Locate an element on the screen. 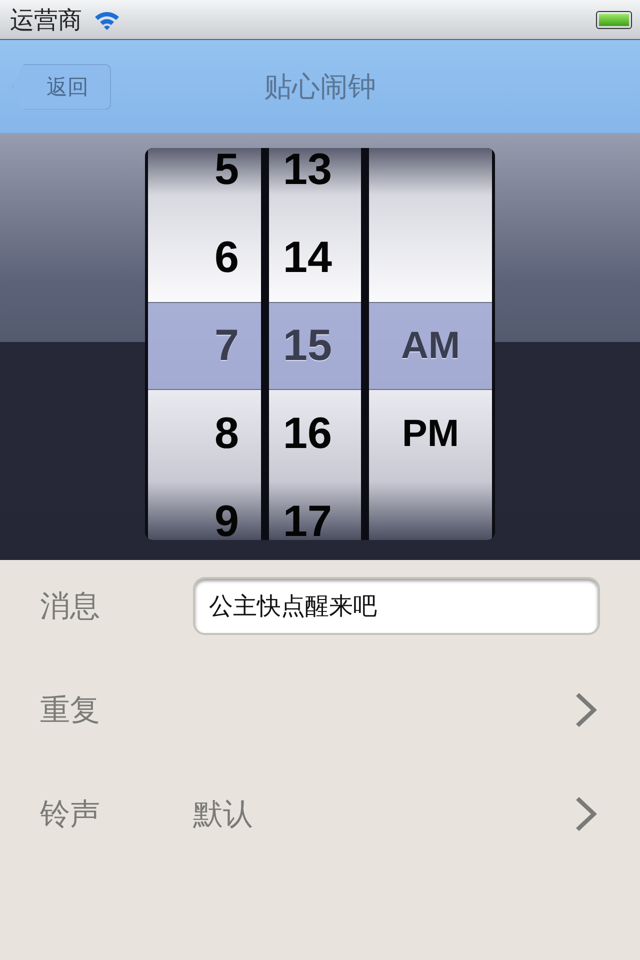 This screenshot has height=960, width=640. value-text: 默认 is located at coordinates (223, 815).